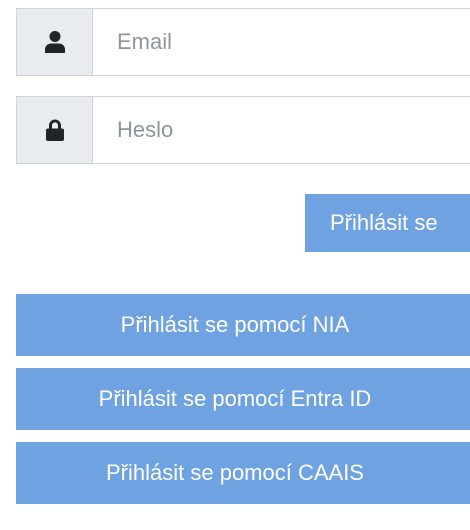 Image resolution: width=470 pixels, height=530 pixels. I want to click on login-caais-button: Přihlásit se pomocí CAAIS, so click(243, 473).